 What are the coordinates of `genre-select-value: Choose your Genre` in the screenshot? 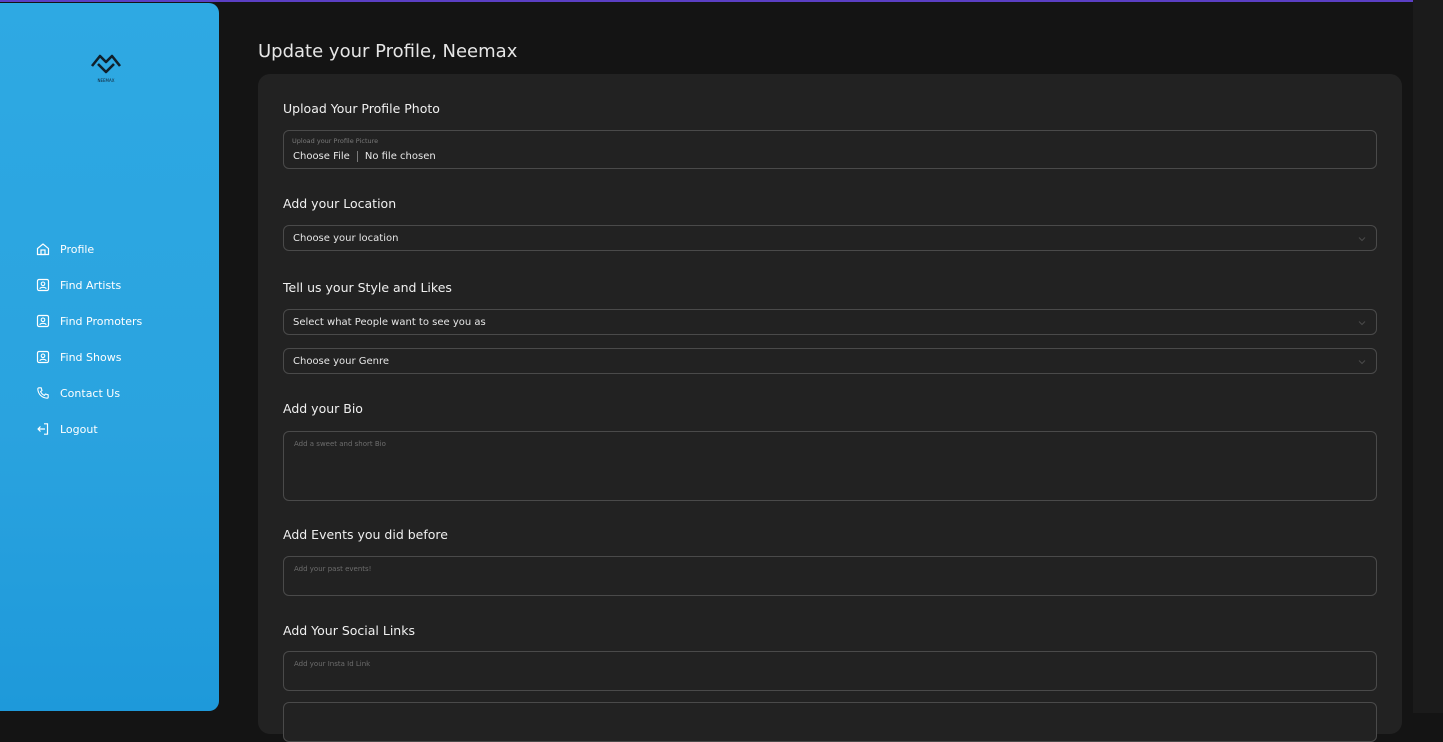 It's located at (341, 361).